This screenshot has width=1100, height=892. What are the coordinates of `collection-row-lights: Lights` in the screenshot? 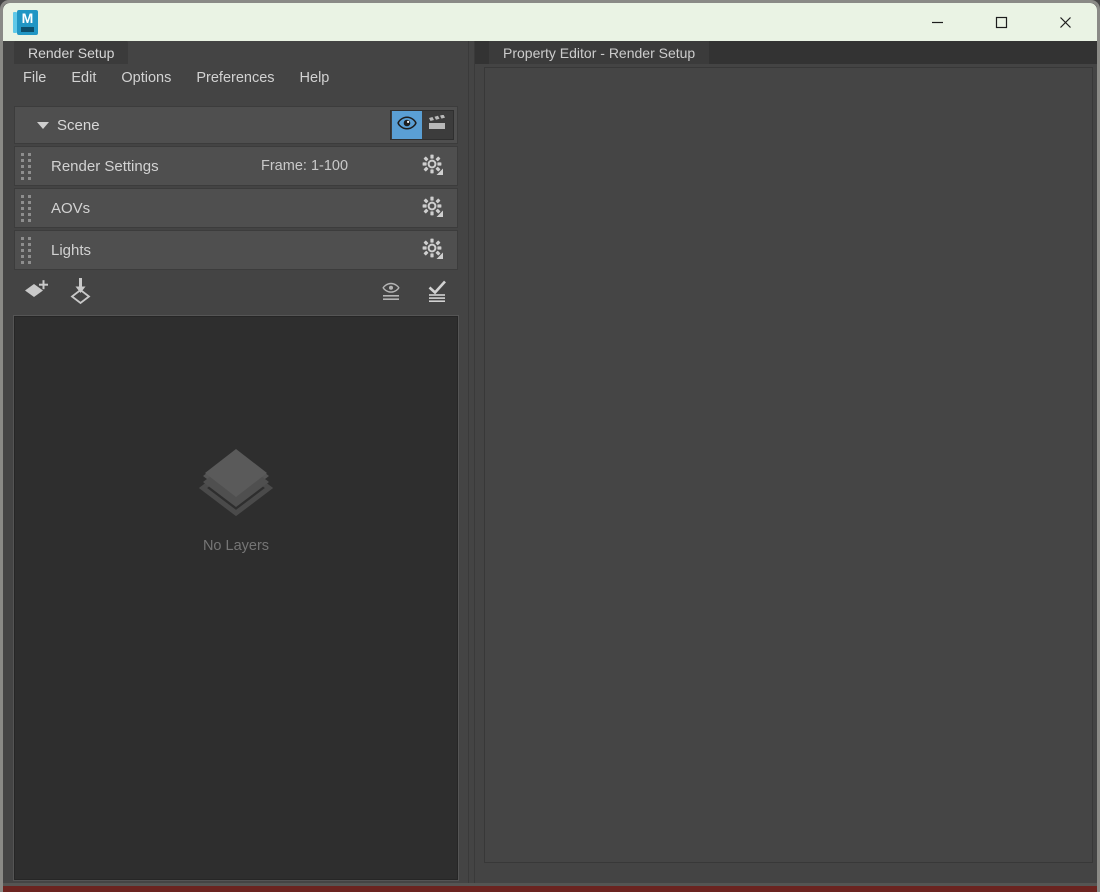 It's located at (236, 250).